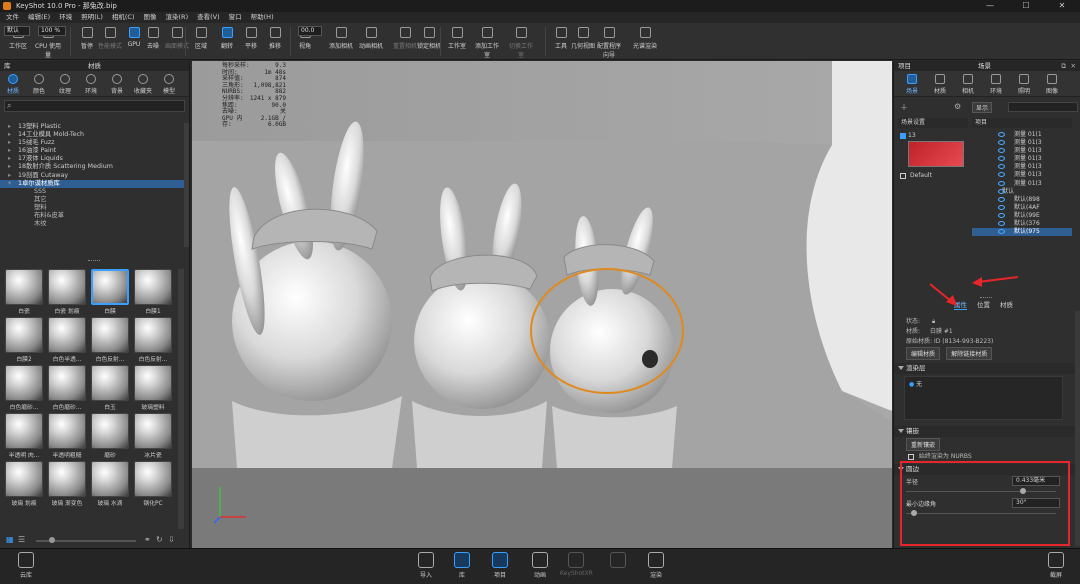 This screenshot has height=584, width=1080. I want to click on dolly-button: 推移, so click(275, 41).